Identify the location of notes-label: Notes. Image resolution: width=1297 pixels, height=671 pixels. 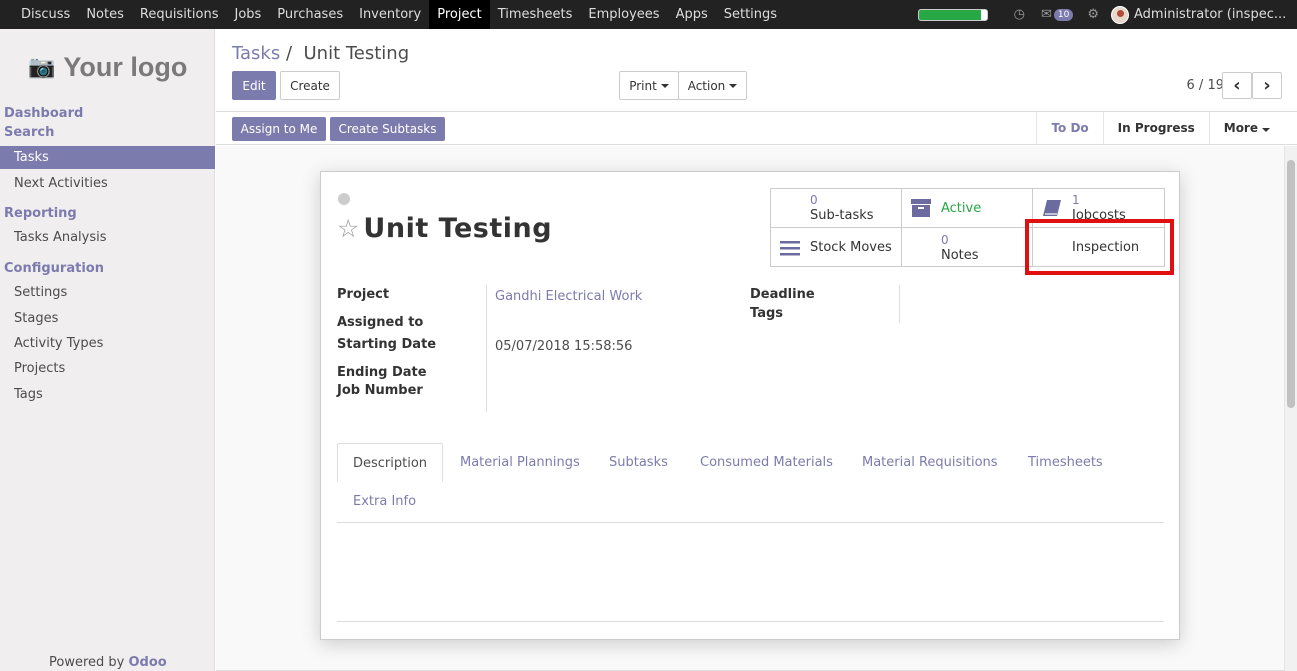
(960, 255).